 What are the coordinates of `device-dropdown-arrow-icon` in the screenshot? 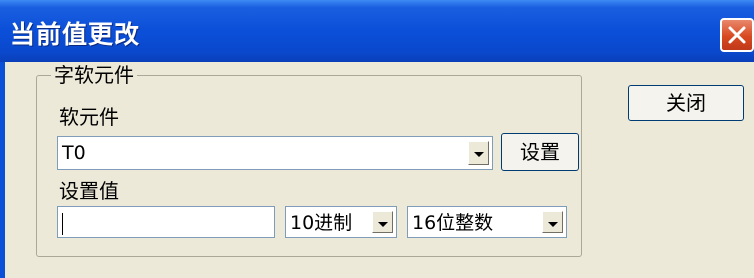 It's located at (478, 153).